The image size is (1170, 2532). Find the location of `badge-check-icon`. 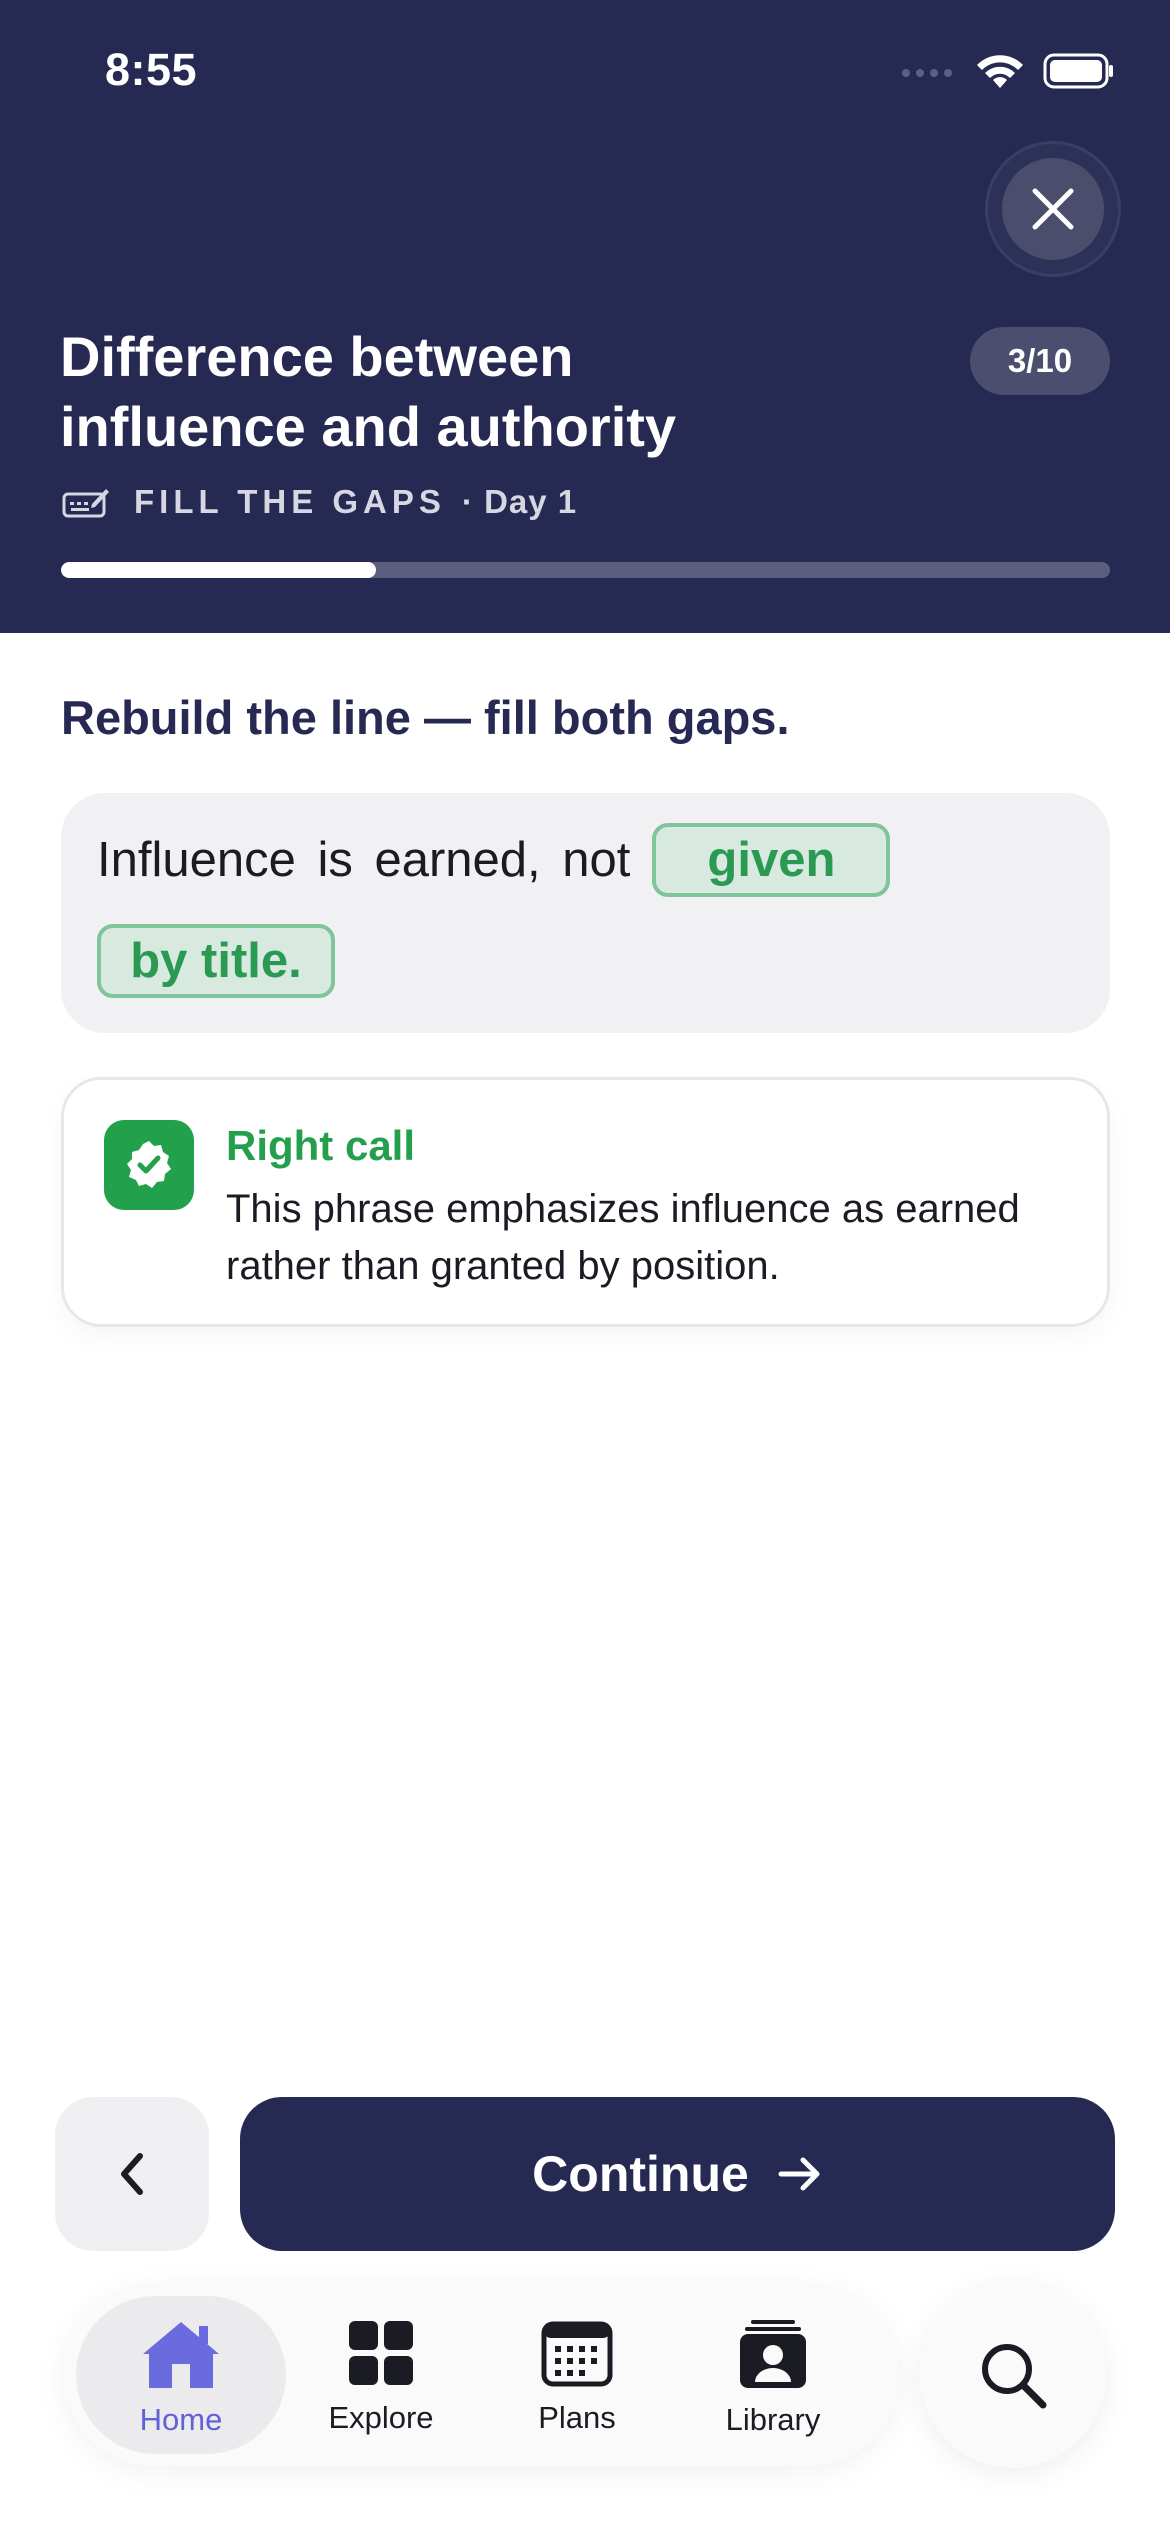

badge-check-icon is located at coordinates (149, 1164).